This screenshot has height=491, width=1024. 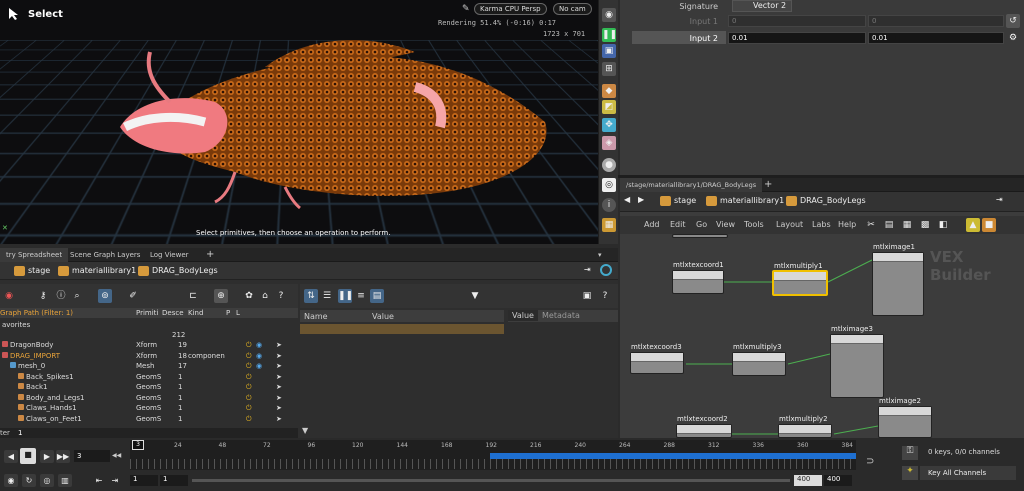 I want to click on menu-add: Add, so click(x=652, y=224).